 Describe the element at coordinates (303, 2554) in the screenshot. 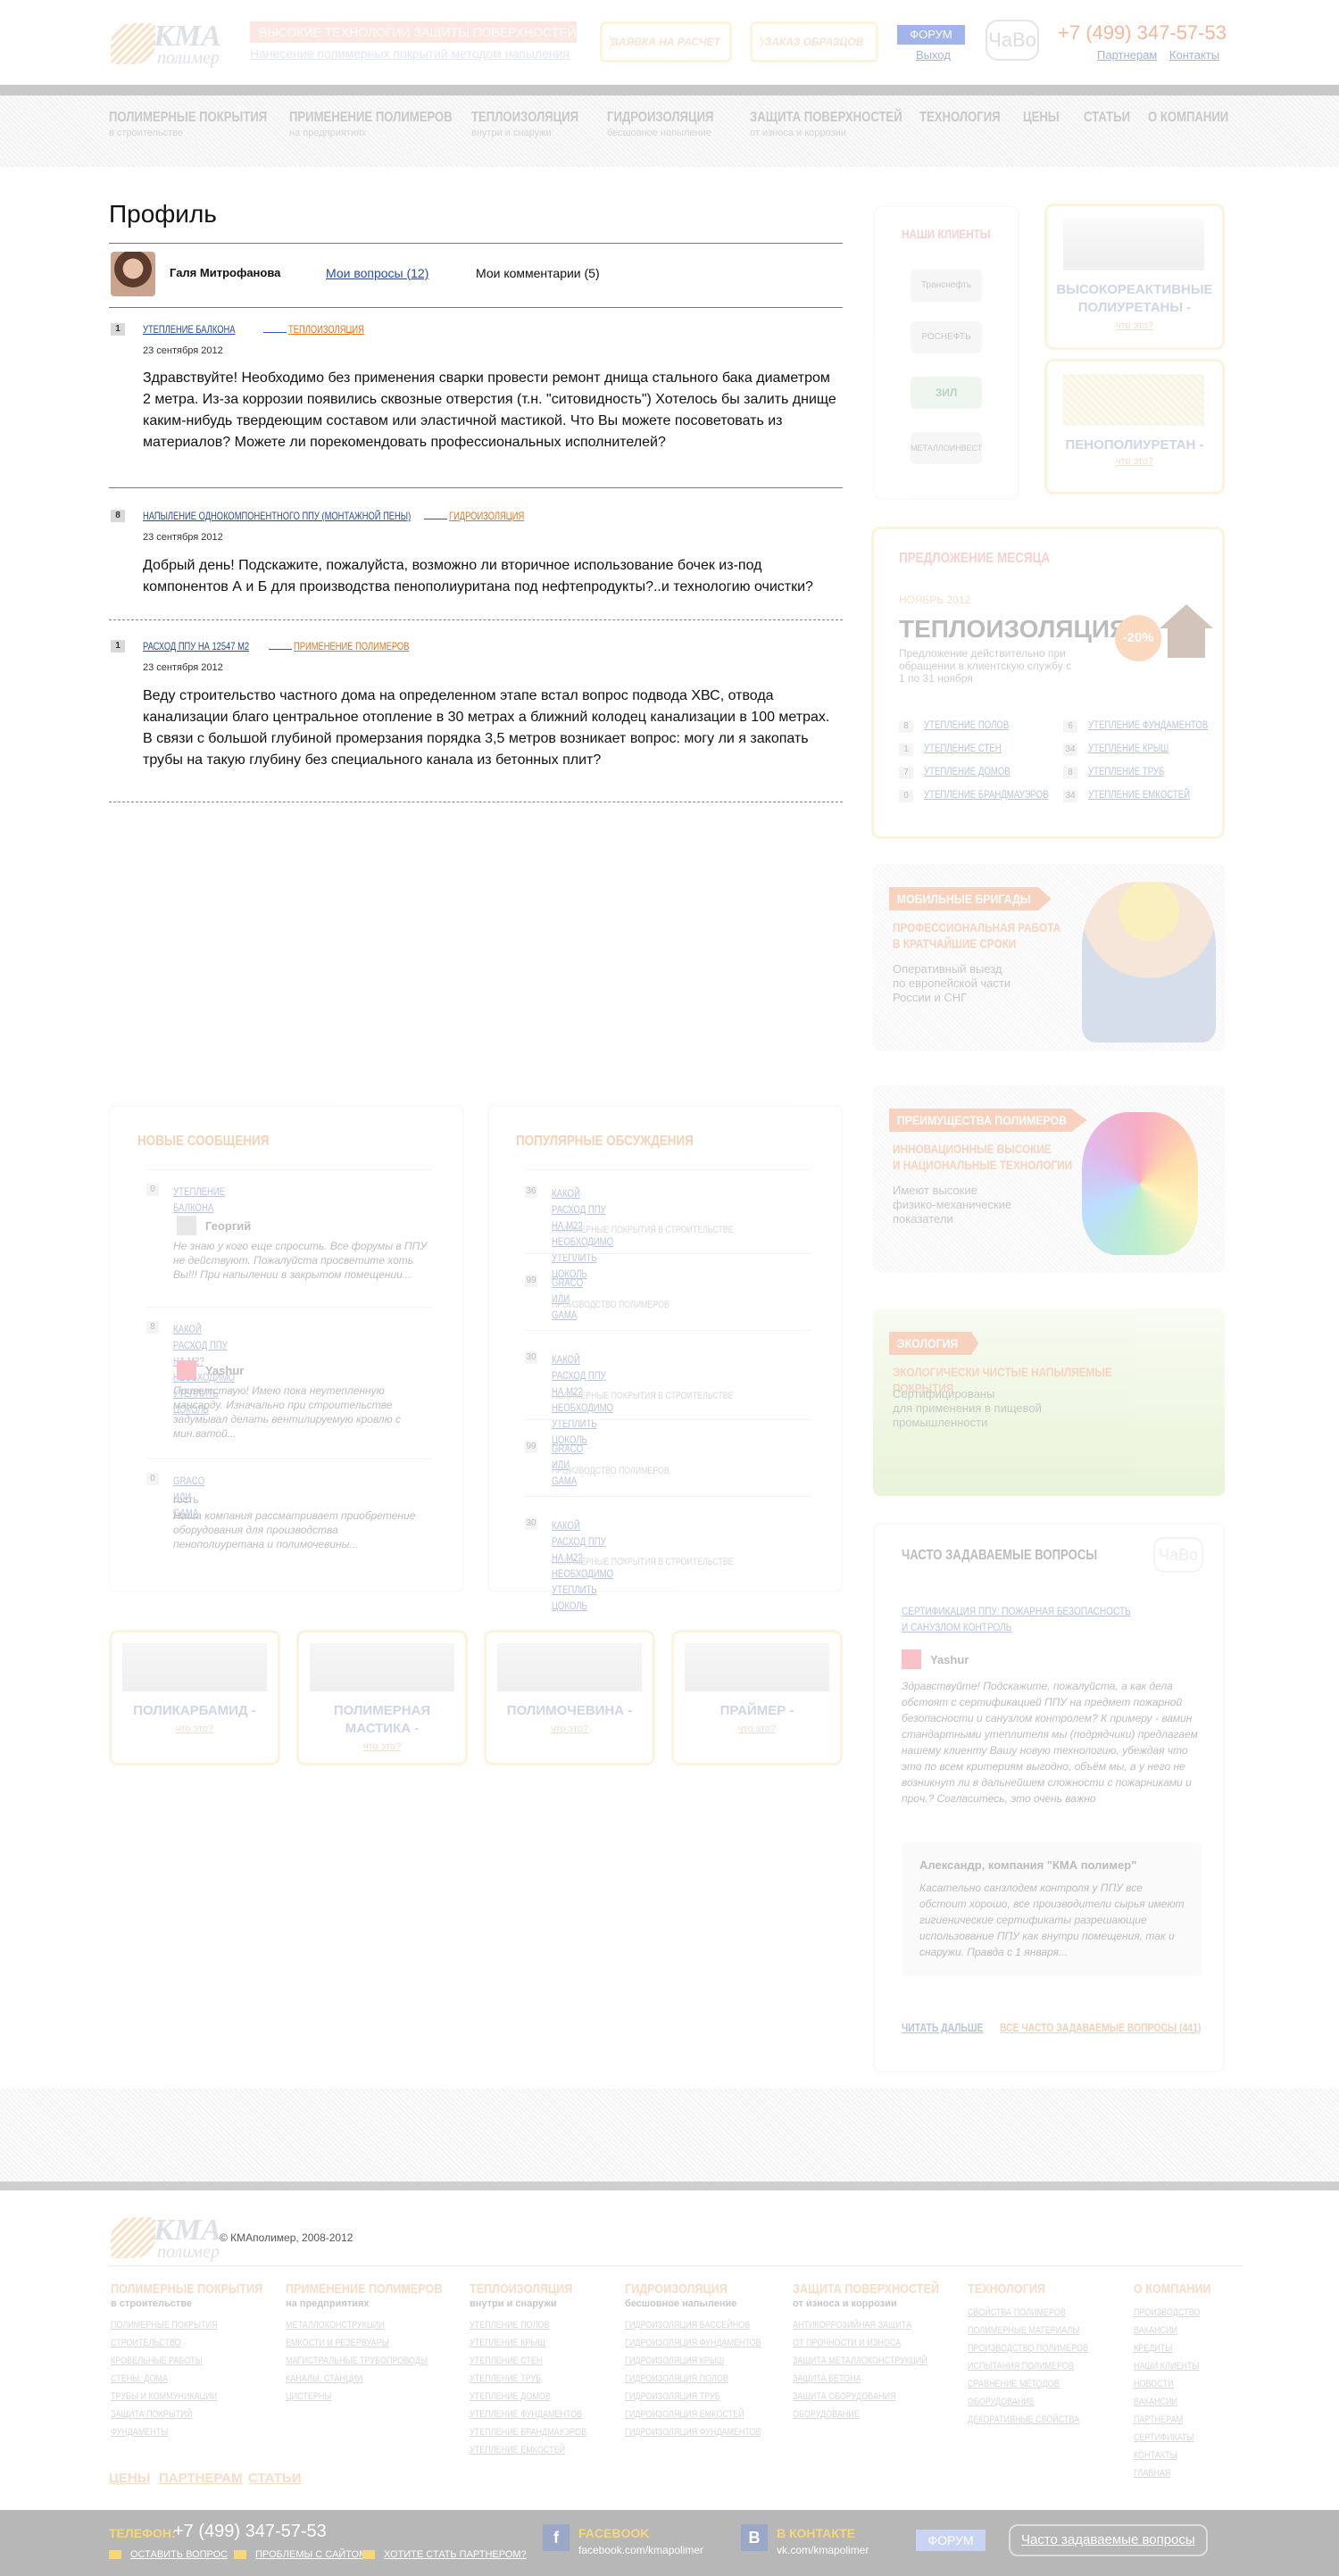

I see `site-problems-link: ПРОБЛЕМЫ С САЙТОМ?` at that location.